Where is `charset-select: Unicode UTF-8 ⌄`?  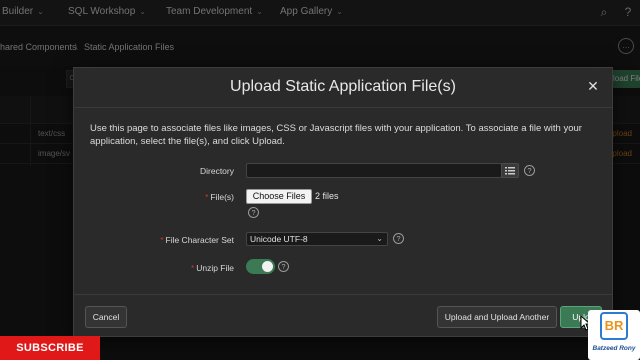
charset-select: Unicode UTF-8 ⌄ is located at coordinates (317, 239).